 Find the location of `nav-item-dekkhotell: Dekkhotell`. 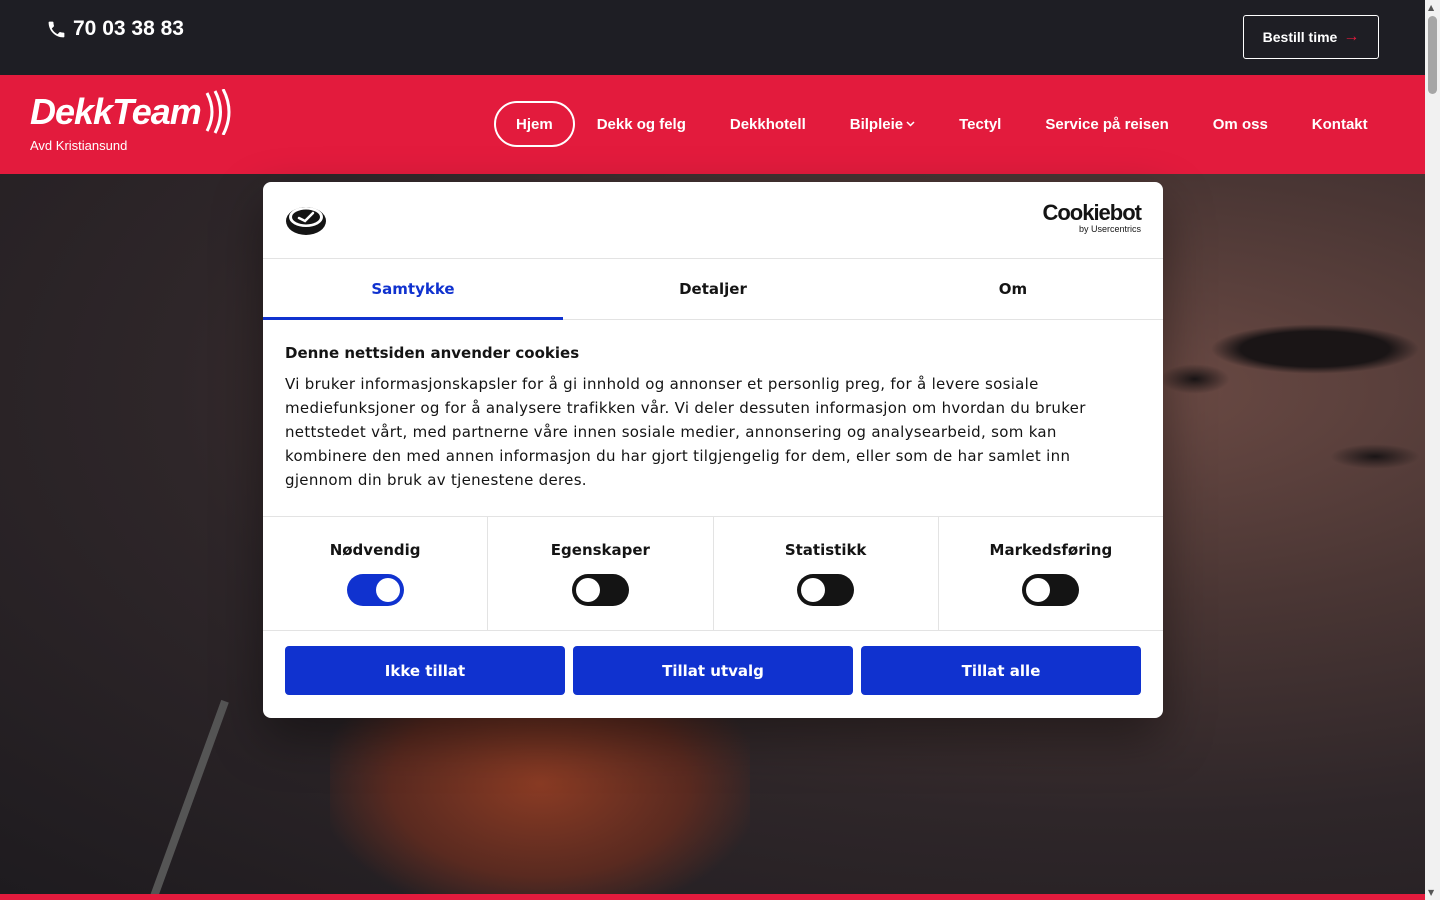

nav-item-dekkhotell: Dekkhotell is located at coordinates (768, 124).